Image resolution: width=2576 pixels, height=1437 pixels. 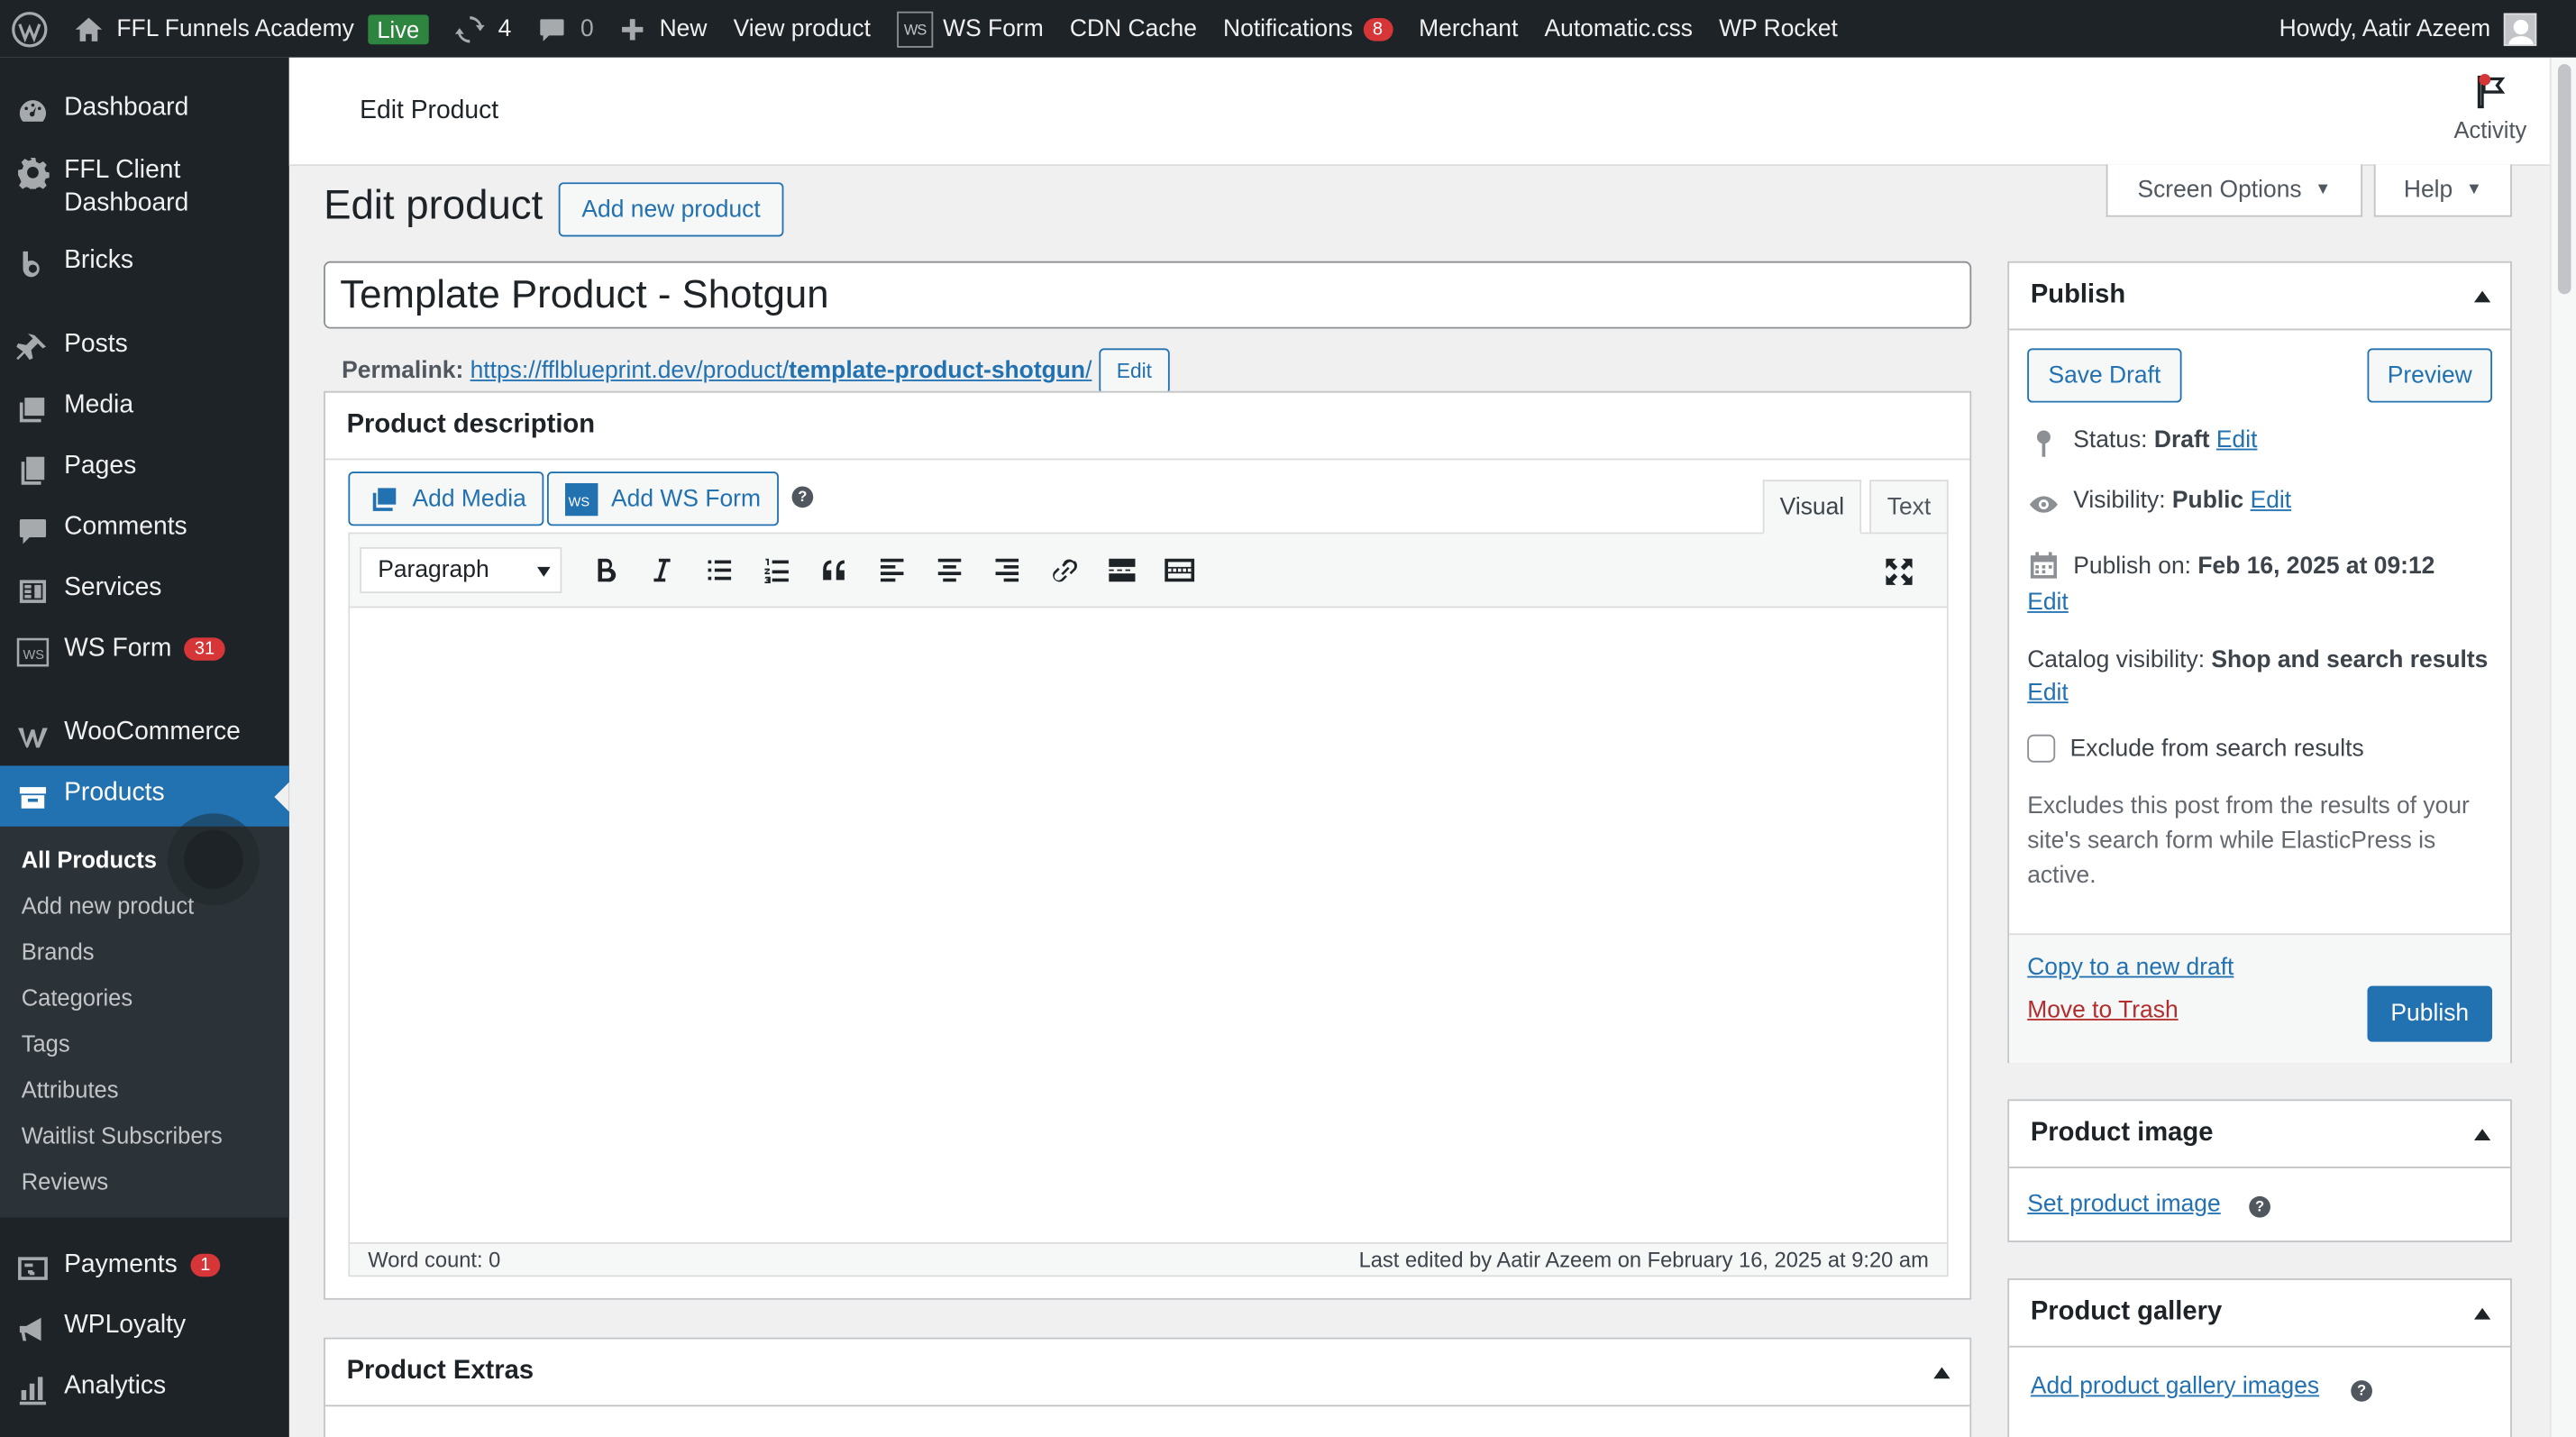 I want to click on menu-ws-form: WS WS Form 31, so click(x=144, y=651).